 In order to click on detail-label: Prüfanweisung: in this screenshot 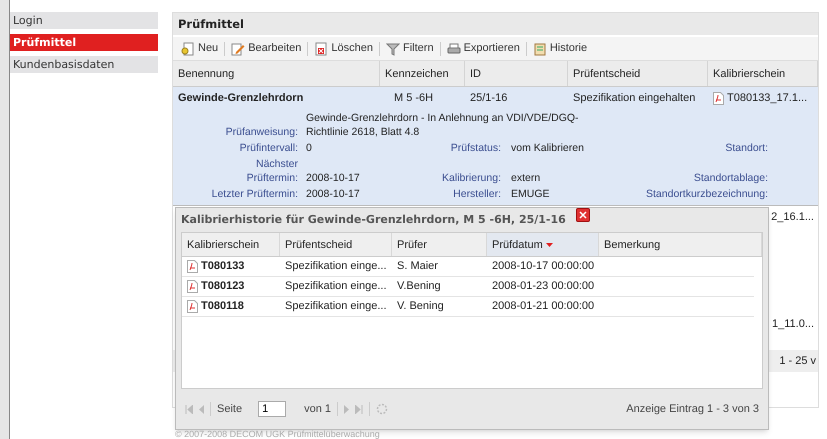, I will do `click(261, 132)`.